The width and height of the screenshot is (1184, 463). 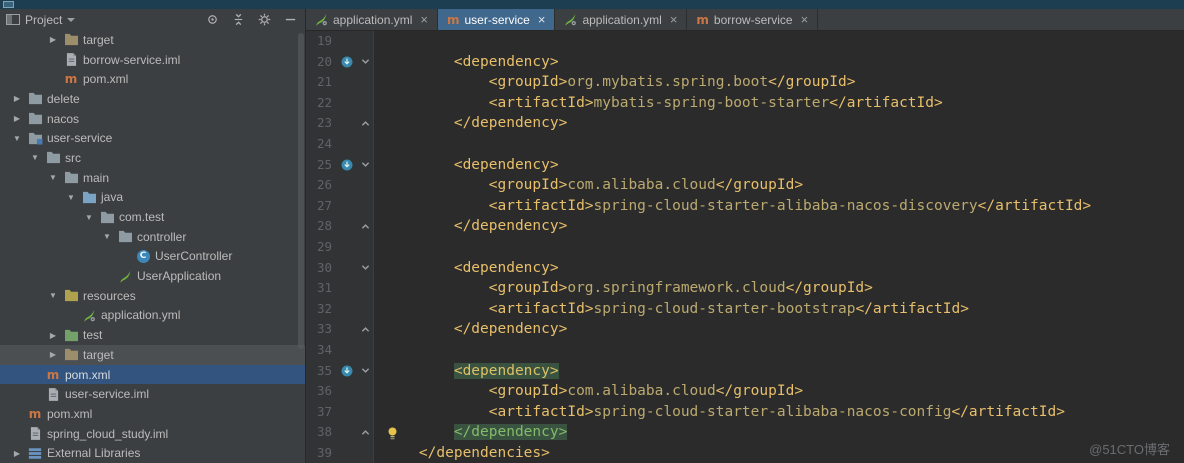 I want to click on editor-line-36: 36 <groupId>com.alibaba.cloud</groupId>, so click(x=745, y=391).